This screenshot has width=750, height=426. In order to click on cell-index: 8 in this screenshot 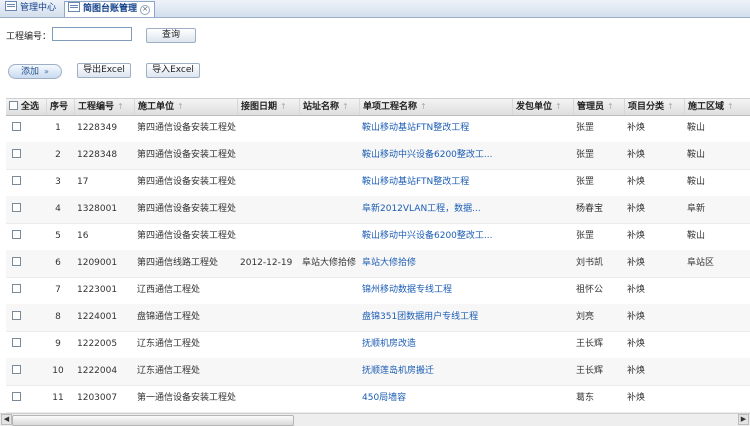, I will do `click(58, 317)`.